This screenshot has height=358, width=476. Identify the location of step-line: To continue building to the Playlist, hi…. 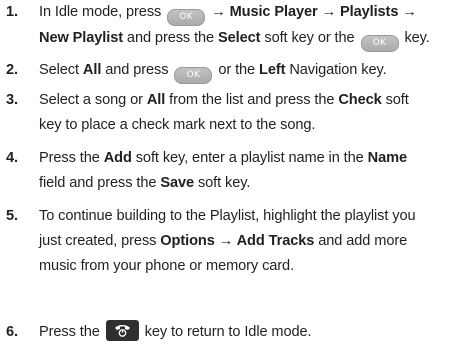
(227, 216).